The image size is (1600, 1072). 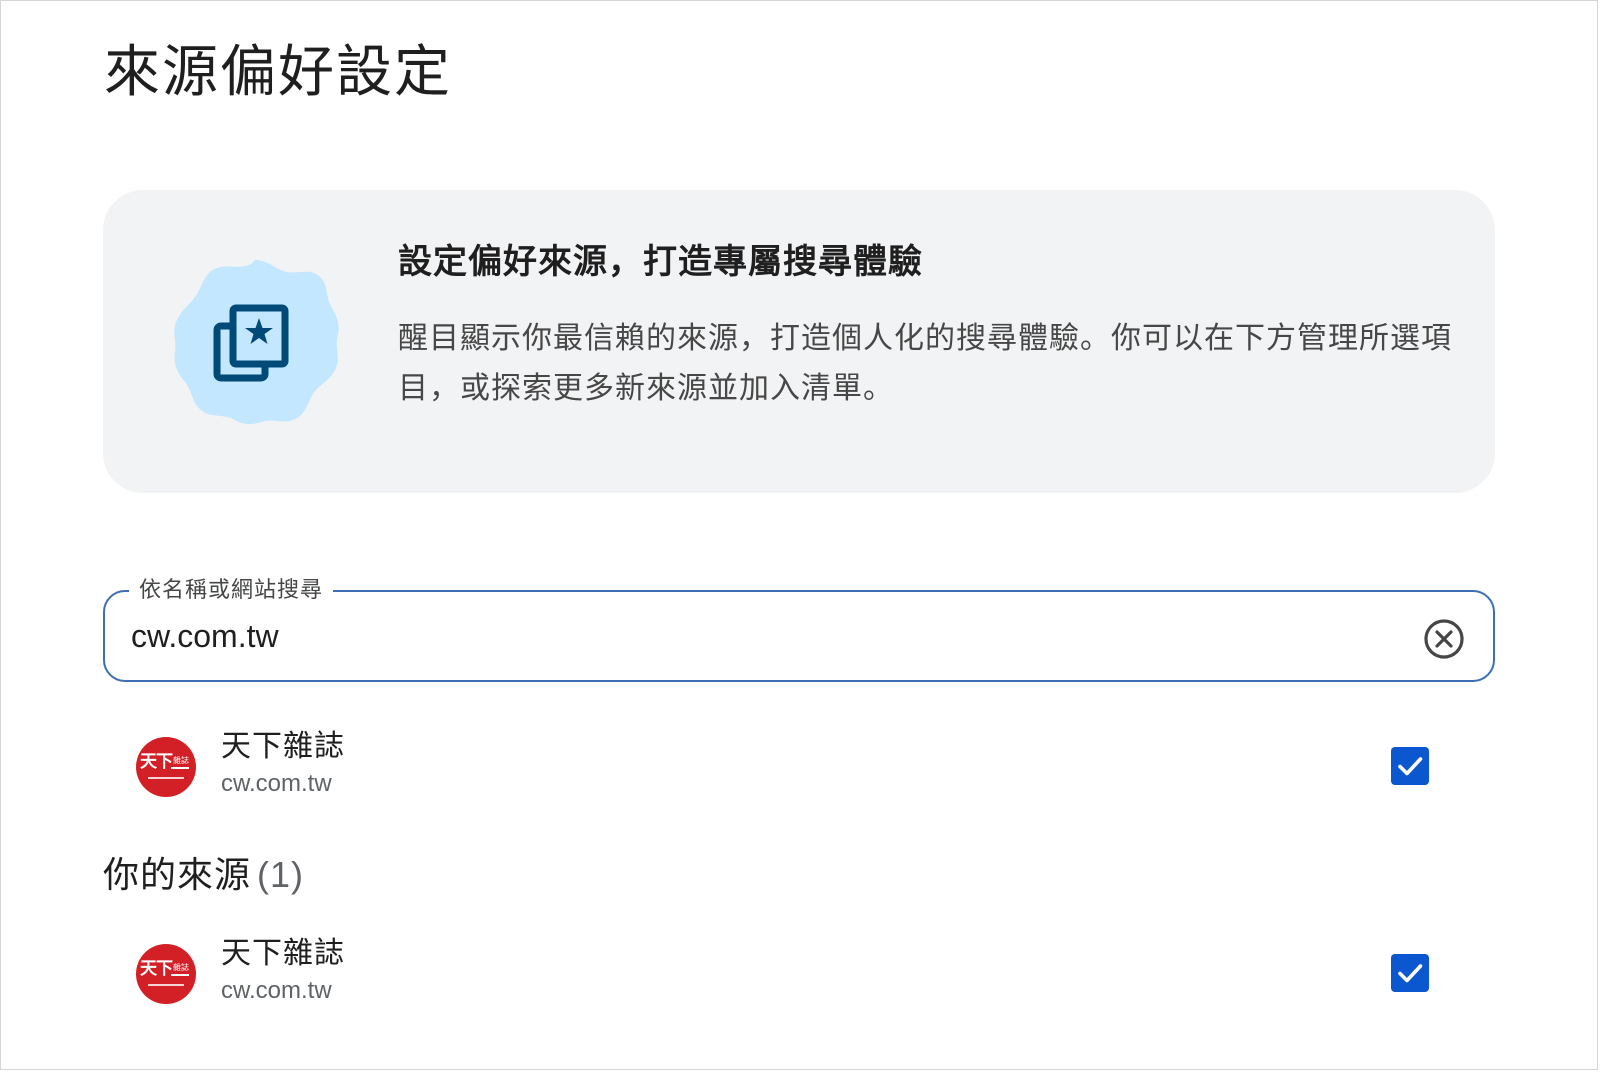 I want to click on your-sources-count: (1), so click(x=281, y=874).